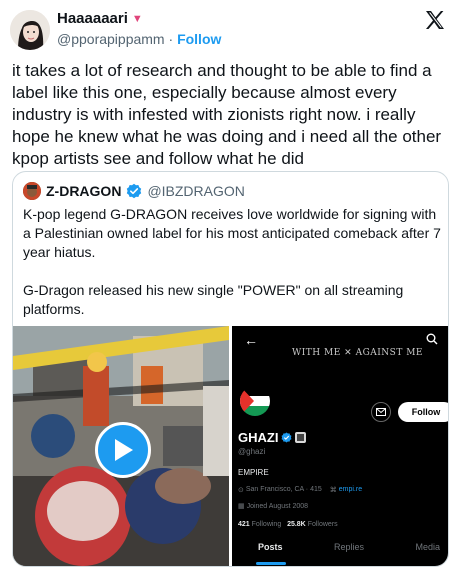 The height and width of the screenshot is (572, 461). I want to click on profile-meta: ⊙ San Francisco, CA · 415 ⌘ empi.re, so click(300, 490).